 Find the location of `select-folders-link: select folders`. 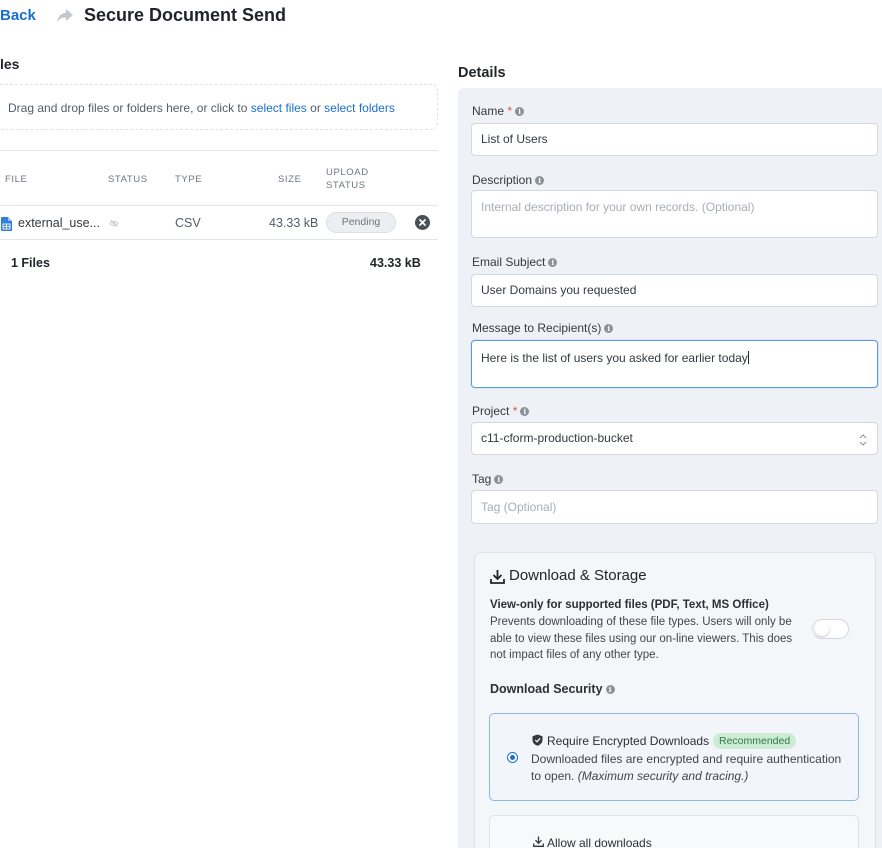

select-folders-link: select folders is located at coordinates (359, 108).